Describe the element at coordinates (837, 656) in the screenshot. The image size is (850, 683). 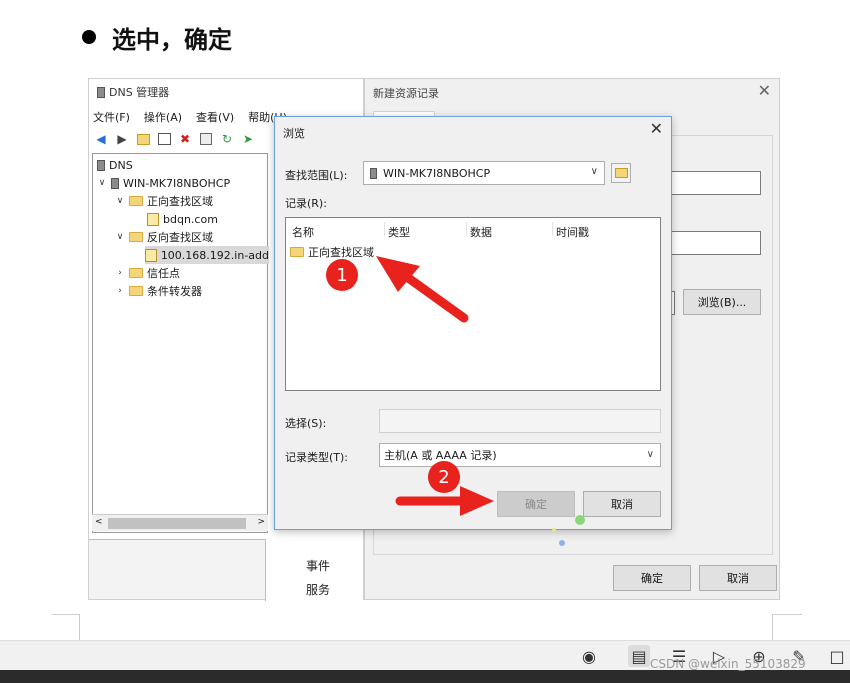
I see `screenshot-icon: □` at that location.